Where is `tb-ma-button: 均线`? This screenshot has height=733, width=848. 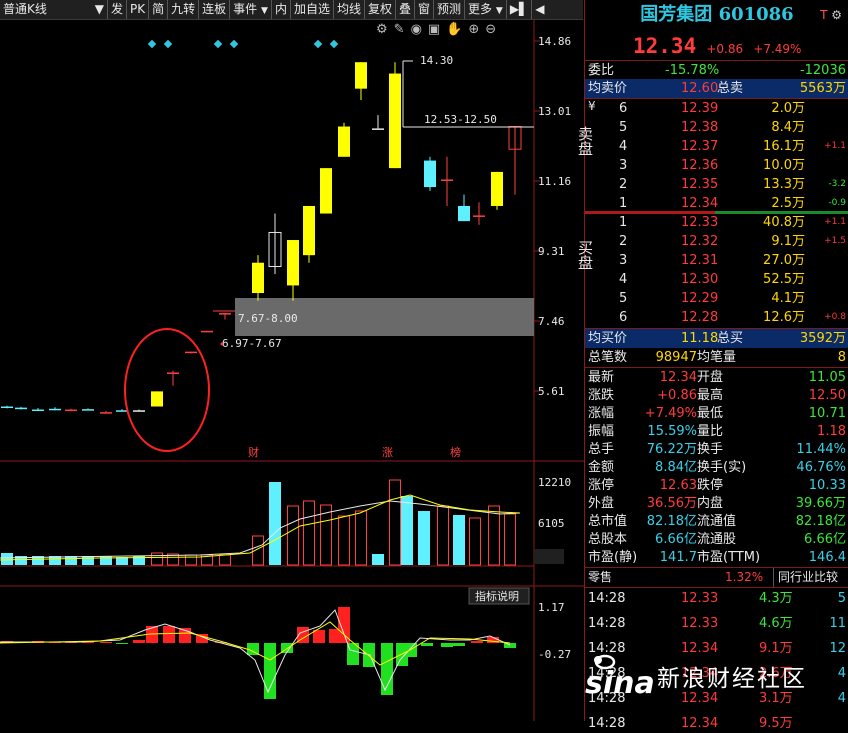 tb-ma-button: 均线 is located at coordinates (349, 9).